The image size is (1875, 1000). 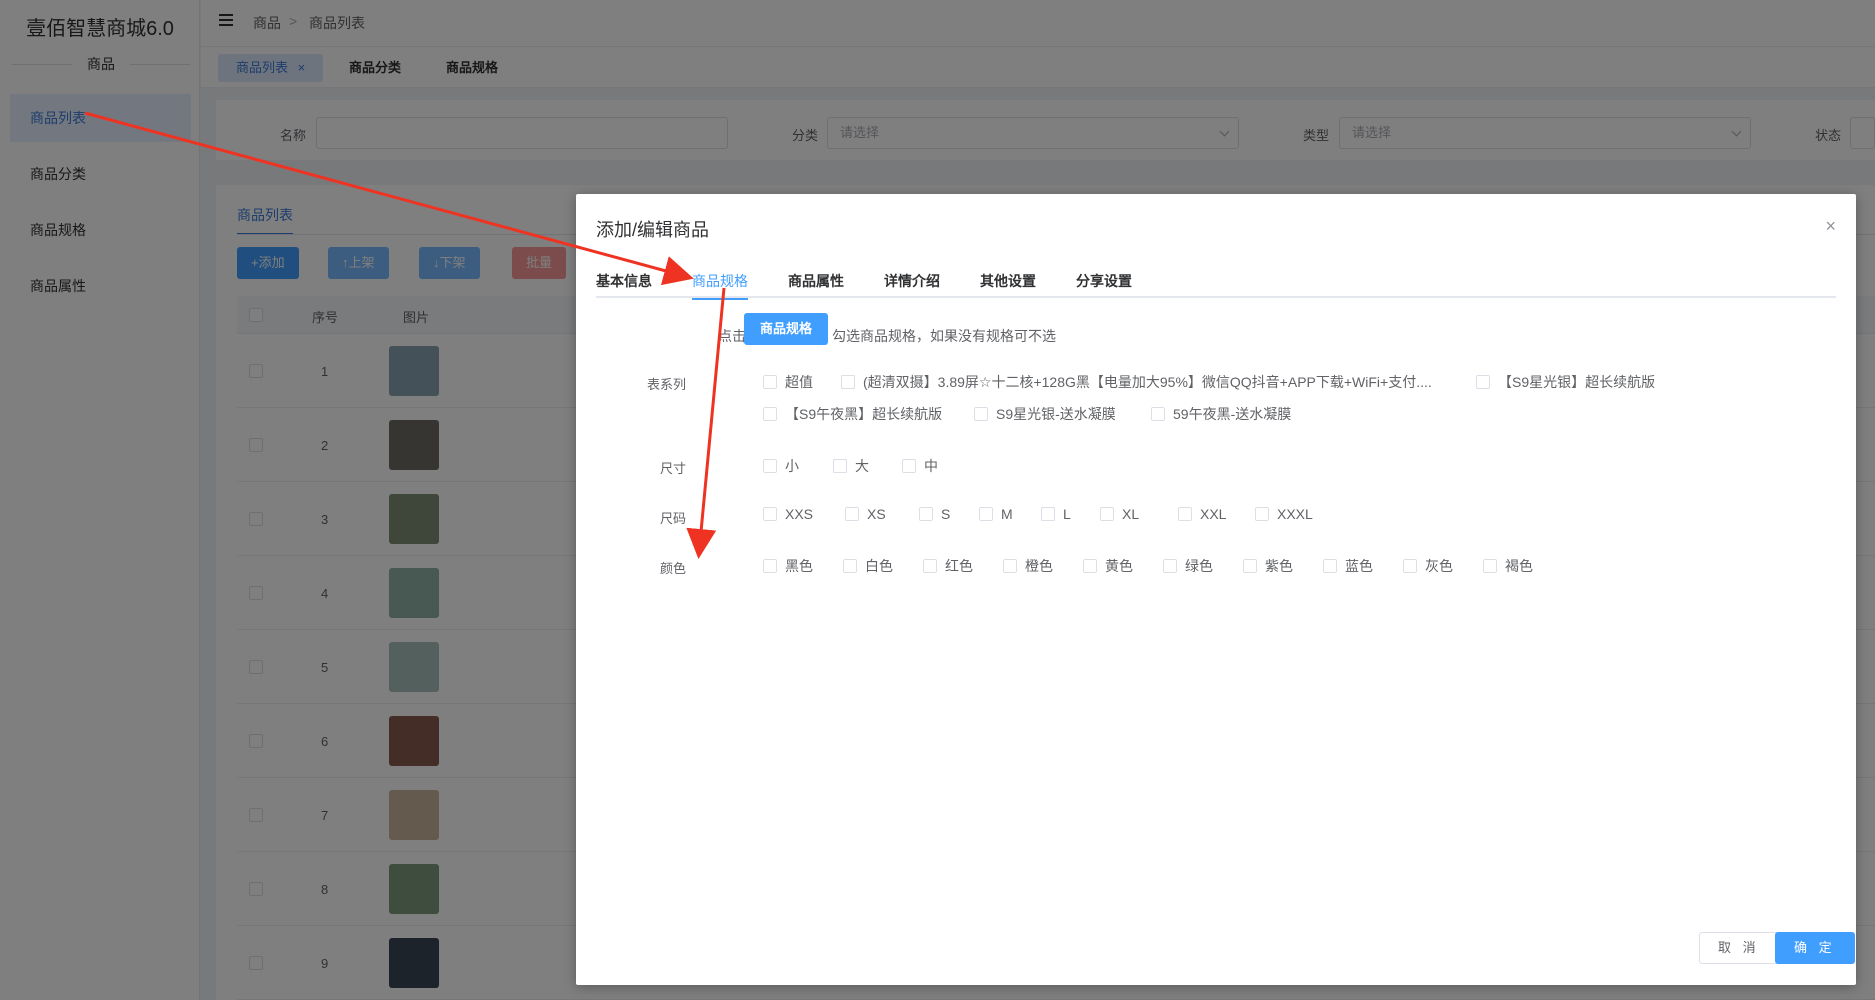 What do you see at coordinates (1039, 566) in the screenshot?
I see `spec-option-label: 橙色` at bounding box center [1039, 566].